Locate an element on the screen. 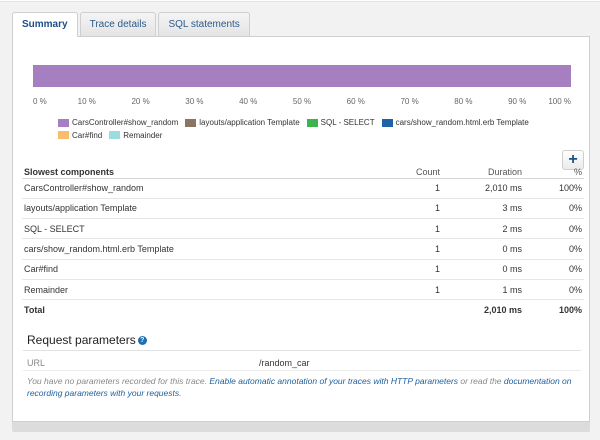  row-duration: 3 ms is located at coordinates (483, 209).